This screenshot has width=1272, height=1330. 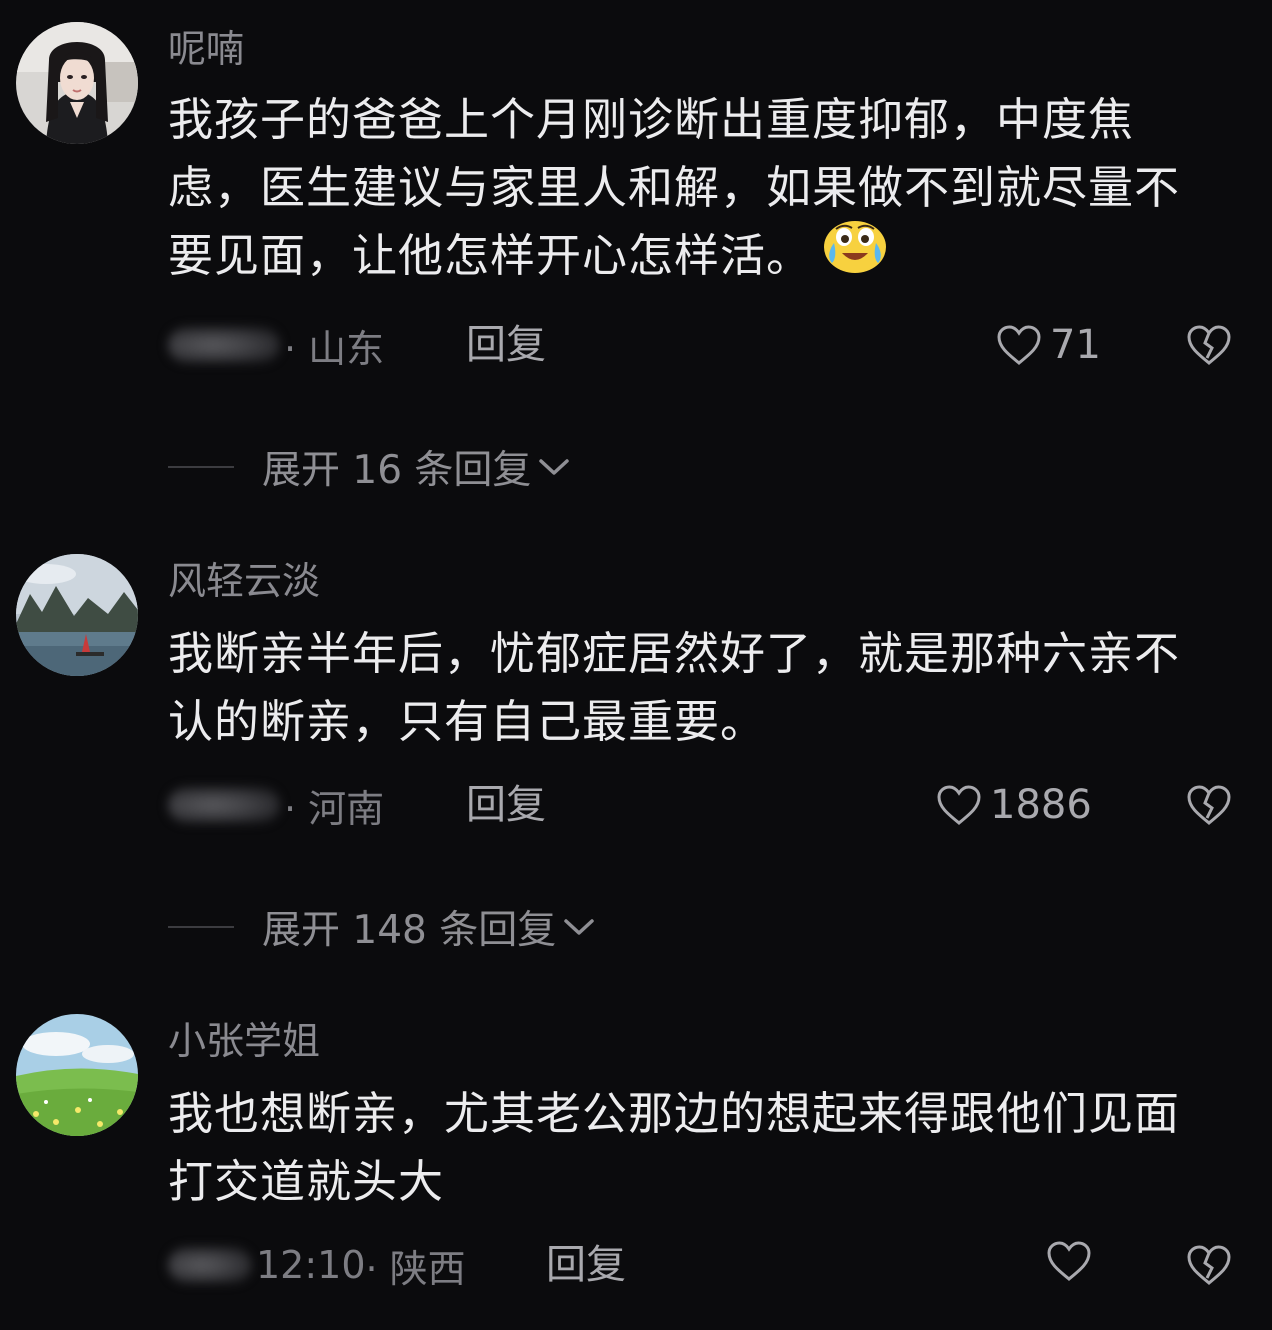 I want to click on comment-location: · 河南, so click(x=334, y=808).